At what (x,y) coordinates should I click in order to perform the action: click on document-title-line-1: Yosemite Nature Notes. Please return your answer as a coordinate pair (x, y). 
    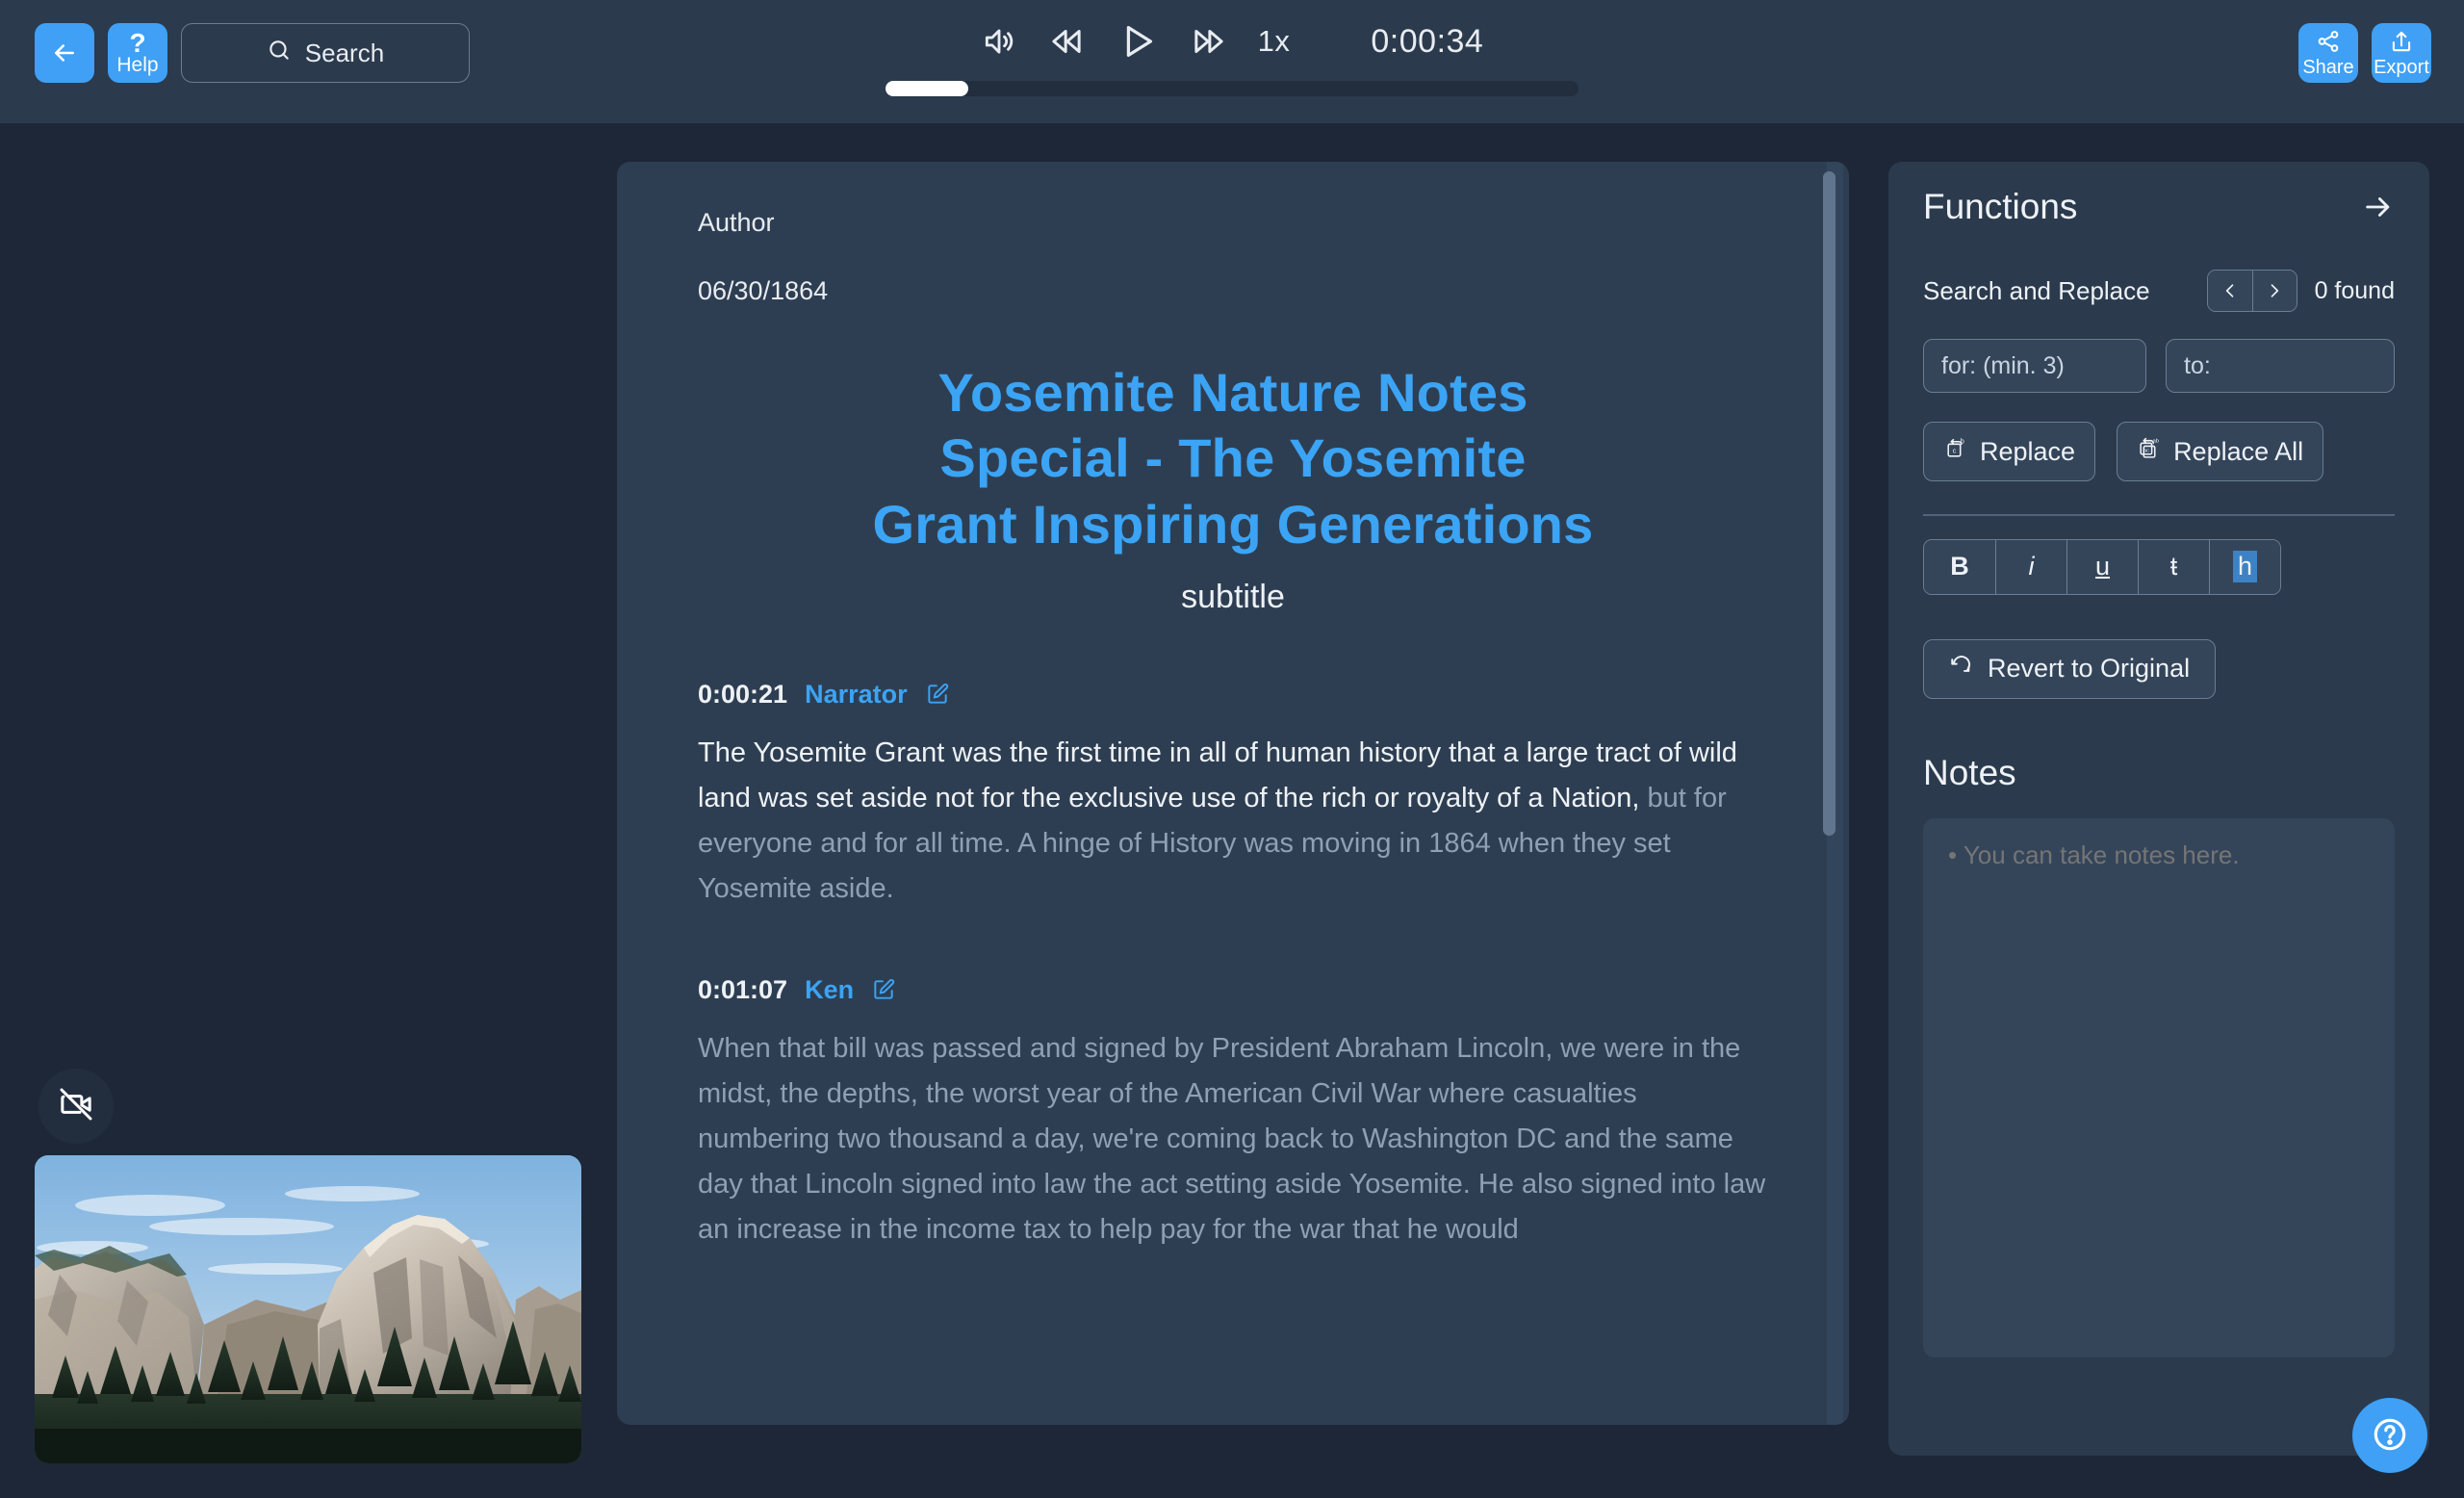
    Looking at the image, I should click on (1232, 392).